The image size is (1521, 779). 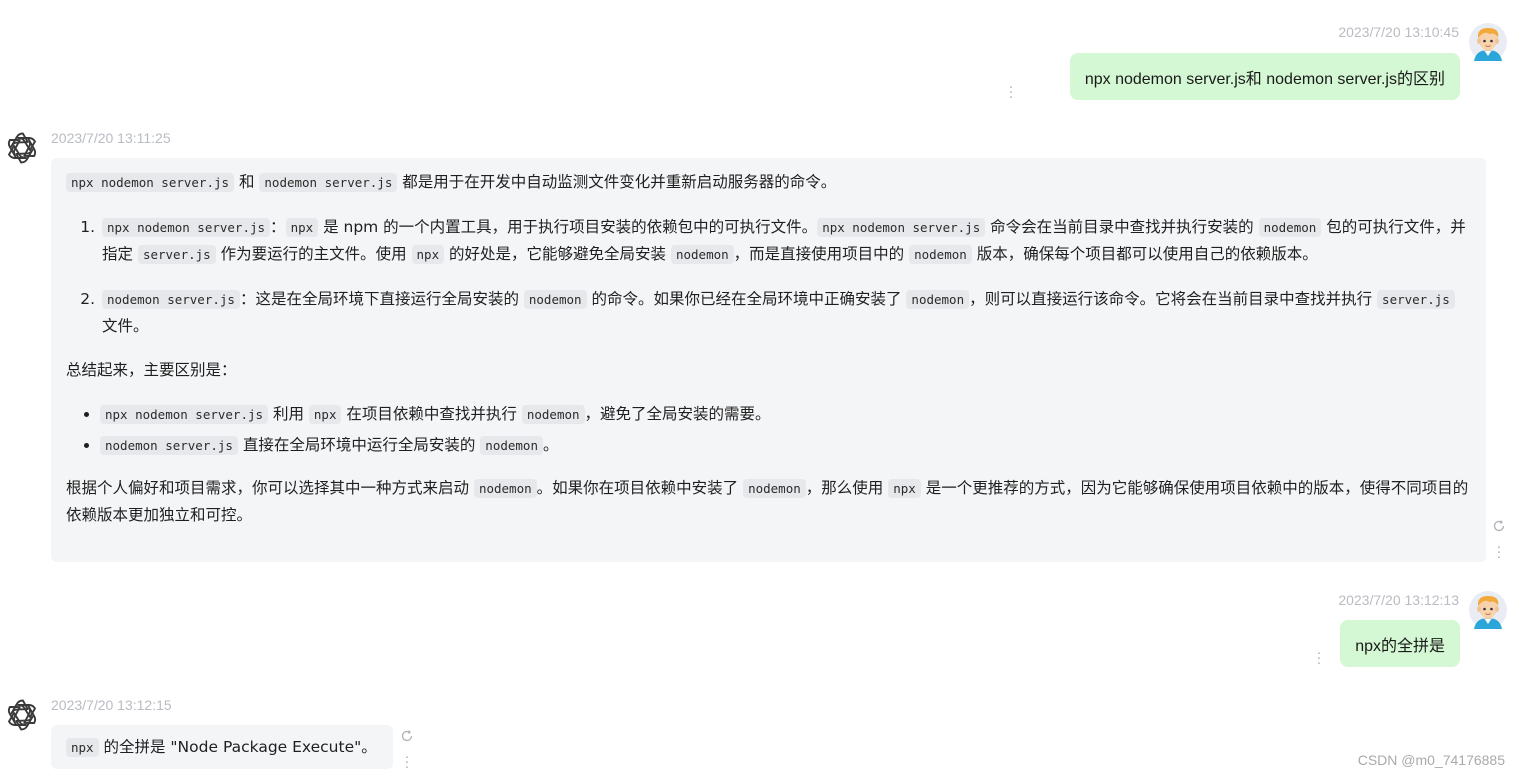 I want to click on summary-paragraph: 总结起来，主要区别是：, so click(x=151, y=370).